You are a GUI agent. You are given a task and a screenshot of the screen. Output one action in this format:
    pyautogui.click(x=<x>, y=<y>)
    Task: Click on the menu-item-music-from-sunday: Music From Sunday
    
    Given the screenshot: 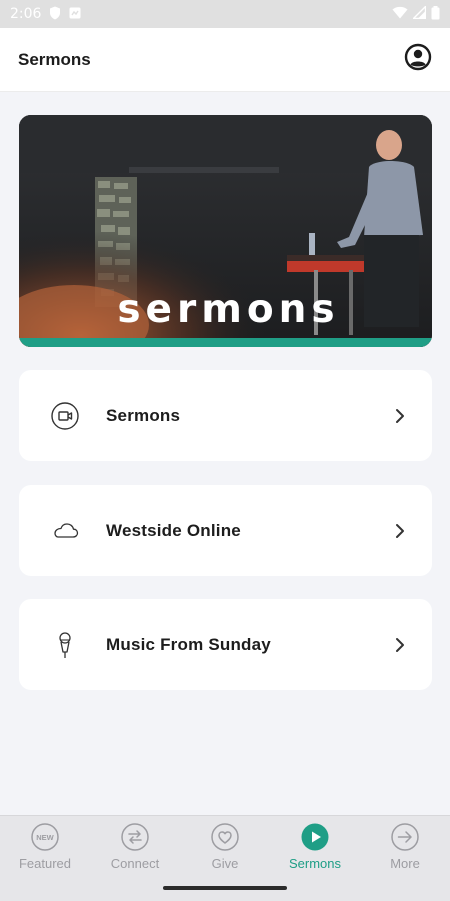 What is the action you would take?
    pyautogui.click(x=225, y=644)
    